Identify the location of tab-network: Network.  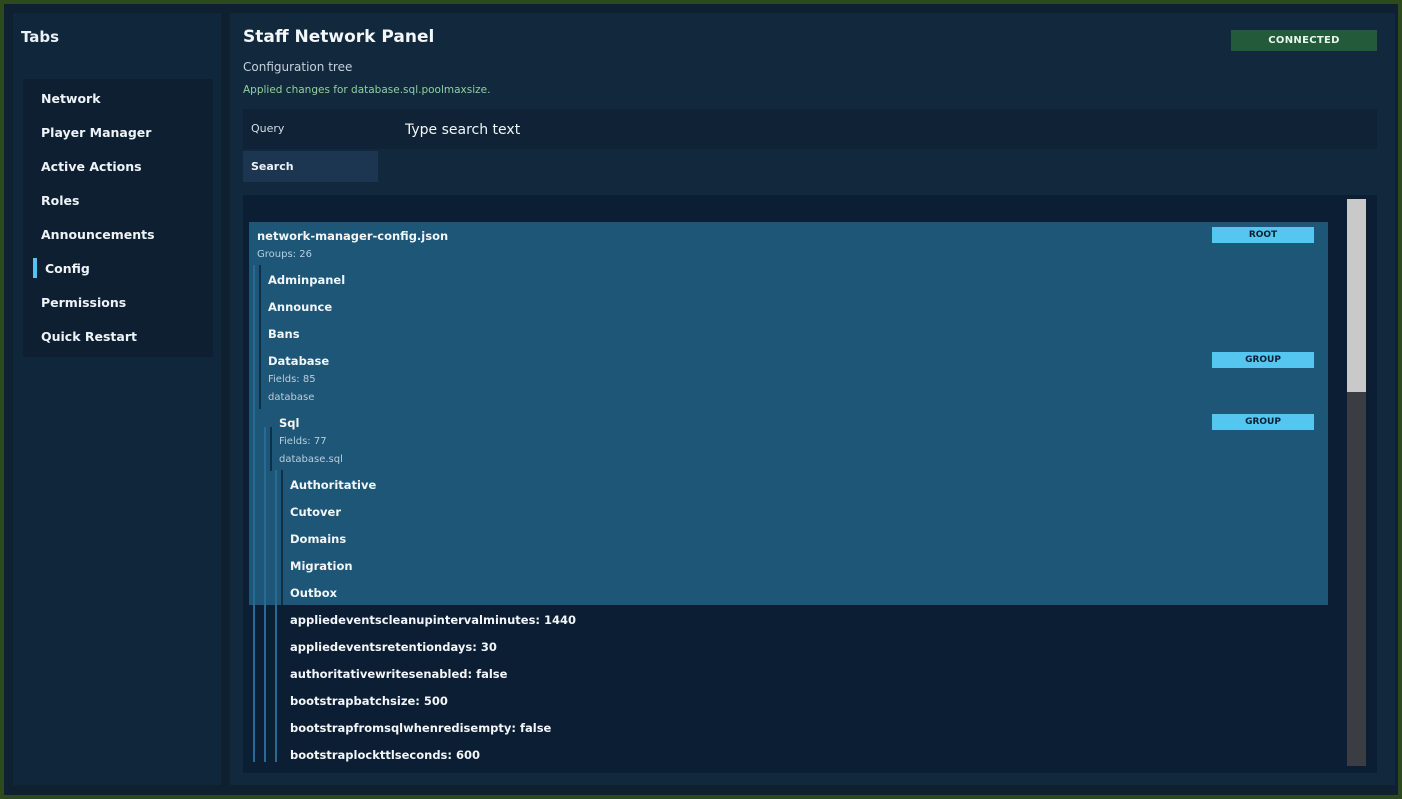
(118, 98).